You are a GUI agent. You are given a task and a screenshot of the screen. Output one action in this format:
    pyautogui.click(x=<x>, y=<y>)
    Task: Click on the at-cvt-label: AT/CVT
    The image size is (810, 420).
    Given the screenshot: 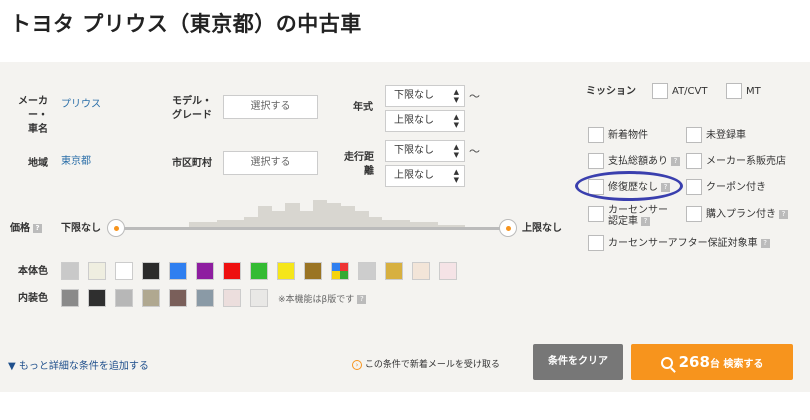 What is the action you would take?
    pyautogui.click(x=689, y=92)
    